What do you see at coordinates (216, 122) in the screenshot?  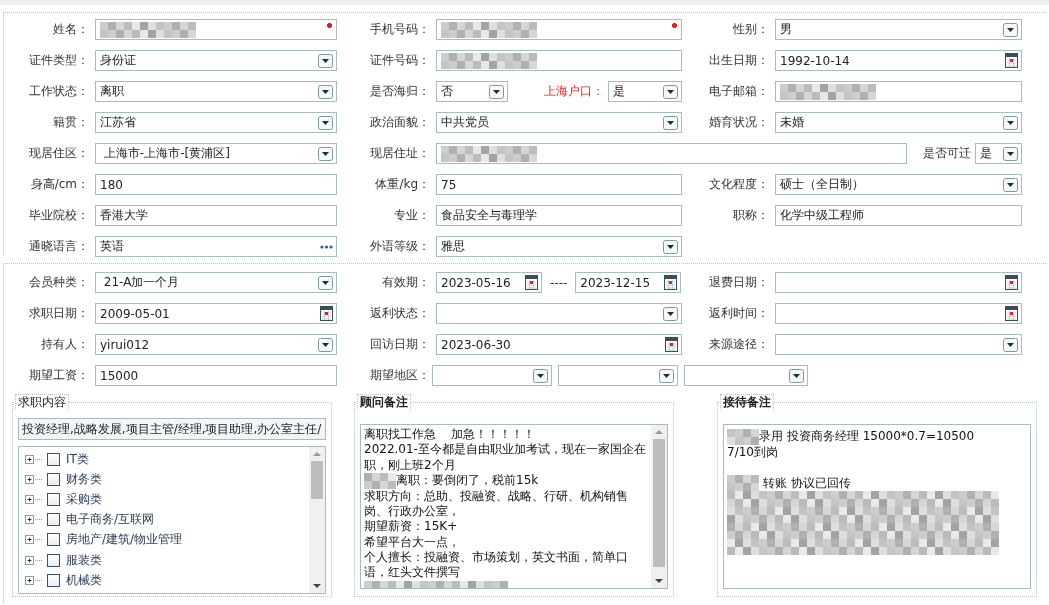 I see `select-field: 江苏省` at bounding box center [216, 122].